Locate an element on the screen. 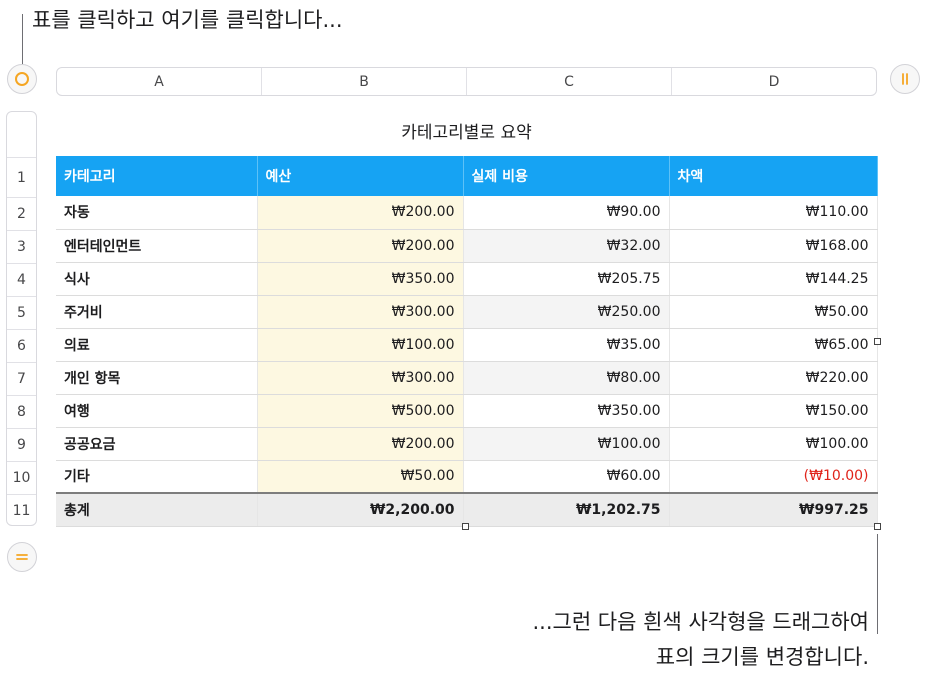  actual-cell: ₩350.00 is located at coordinates (566, 411).